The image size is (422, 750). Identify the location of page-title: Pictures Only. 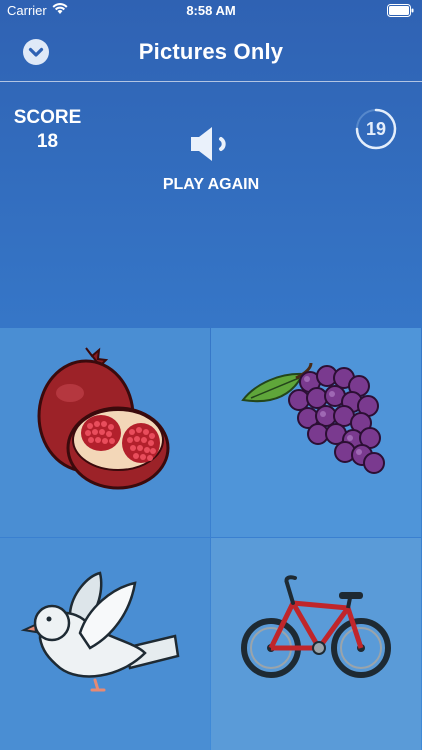
(211, 51).